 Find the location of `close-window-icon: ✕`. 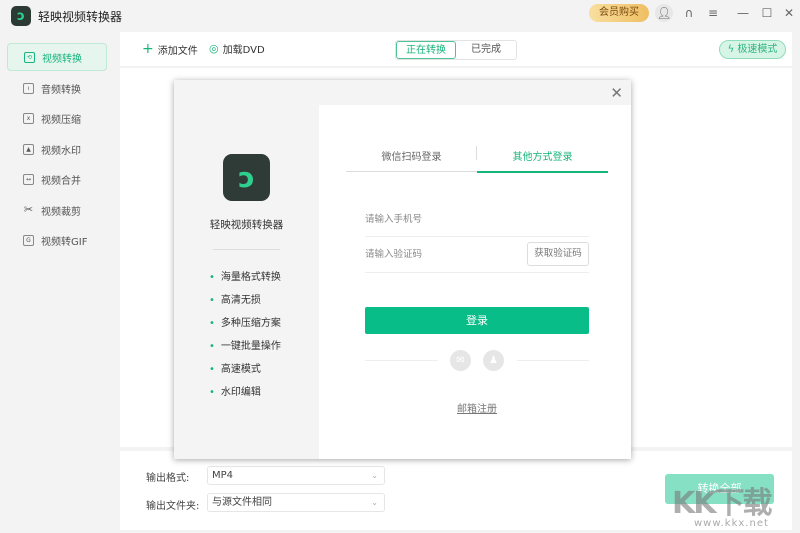

close-window-icon: ✕ is located at coordinates (789, 13).